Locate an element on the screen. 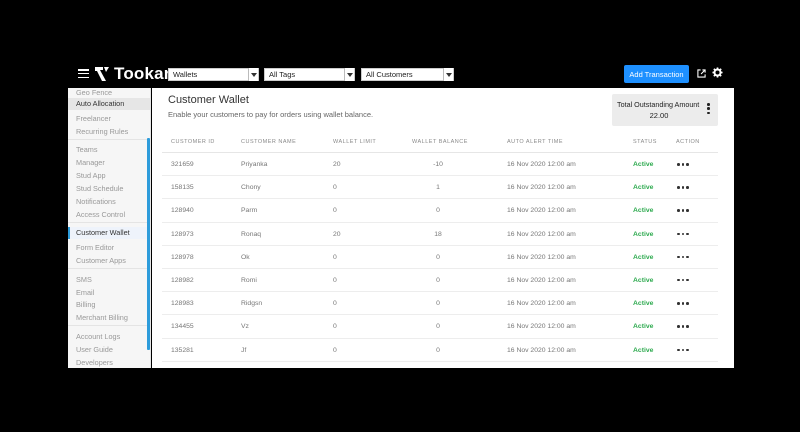  sidebar-item-email: Email is located at coordinates (85, 292).